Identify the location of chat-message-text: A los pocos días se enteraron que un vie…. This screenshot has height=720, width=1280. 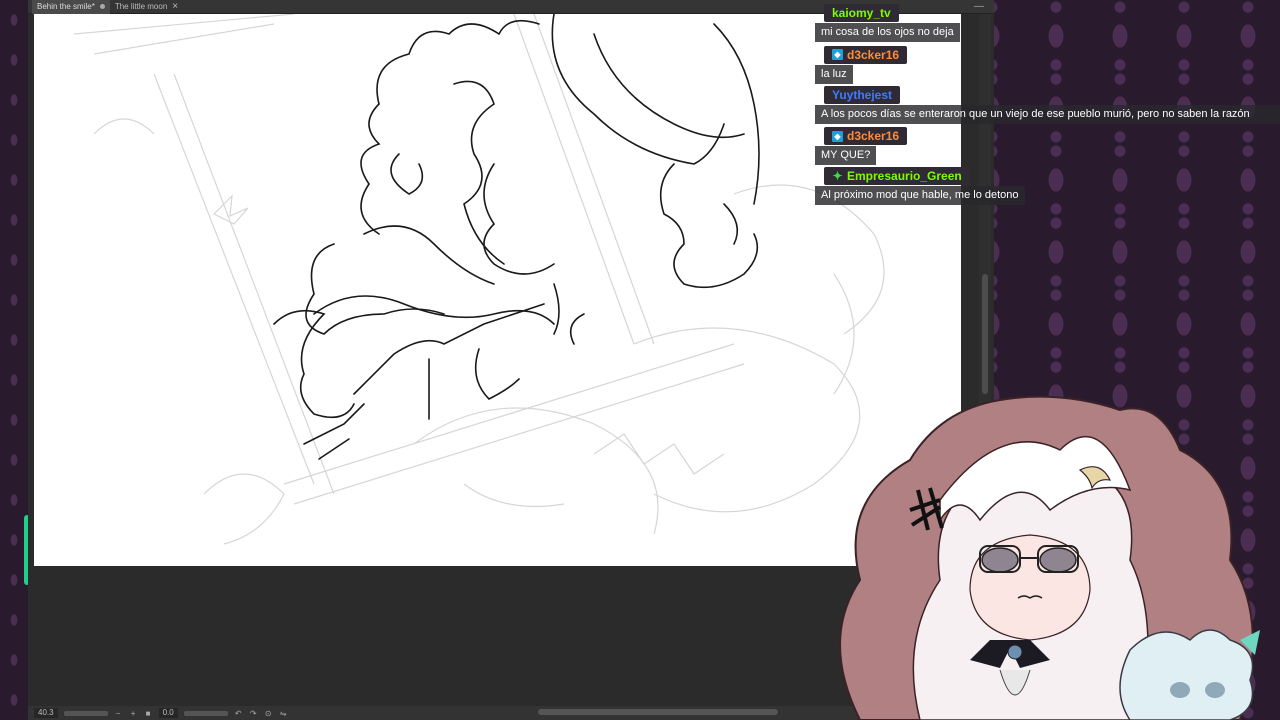
(1047, 114).